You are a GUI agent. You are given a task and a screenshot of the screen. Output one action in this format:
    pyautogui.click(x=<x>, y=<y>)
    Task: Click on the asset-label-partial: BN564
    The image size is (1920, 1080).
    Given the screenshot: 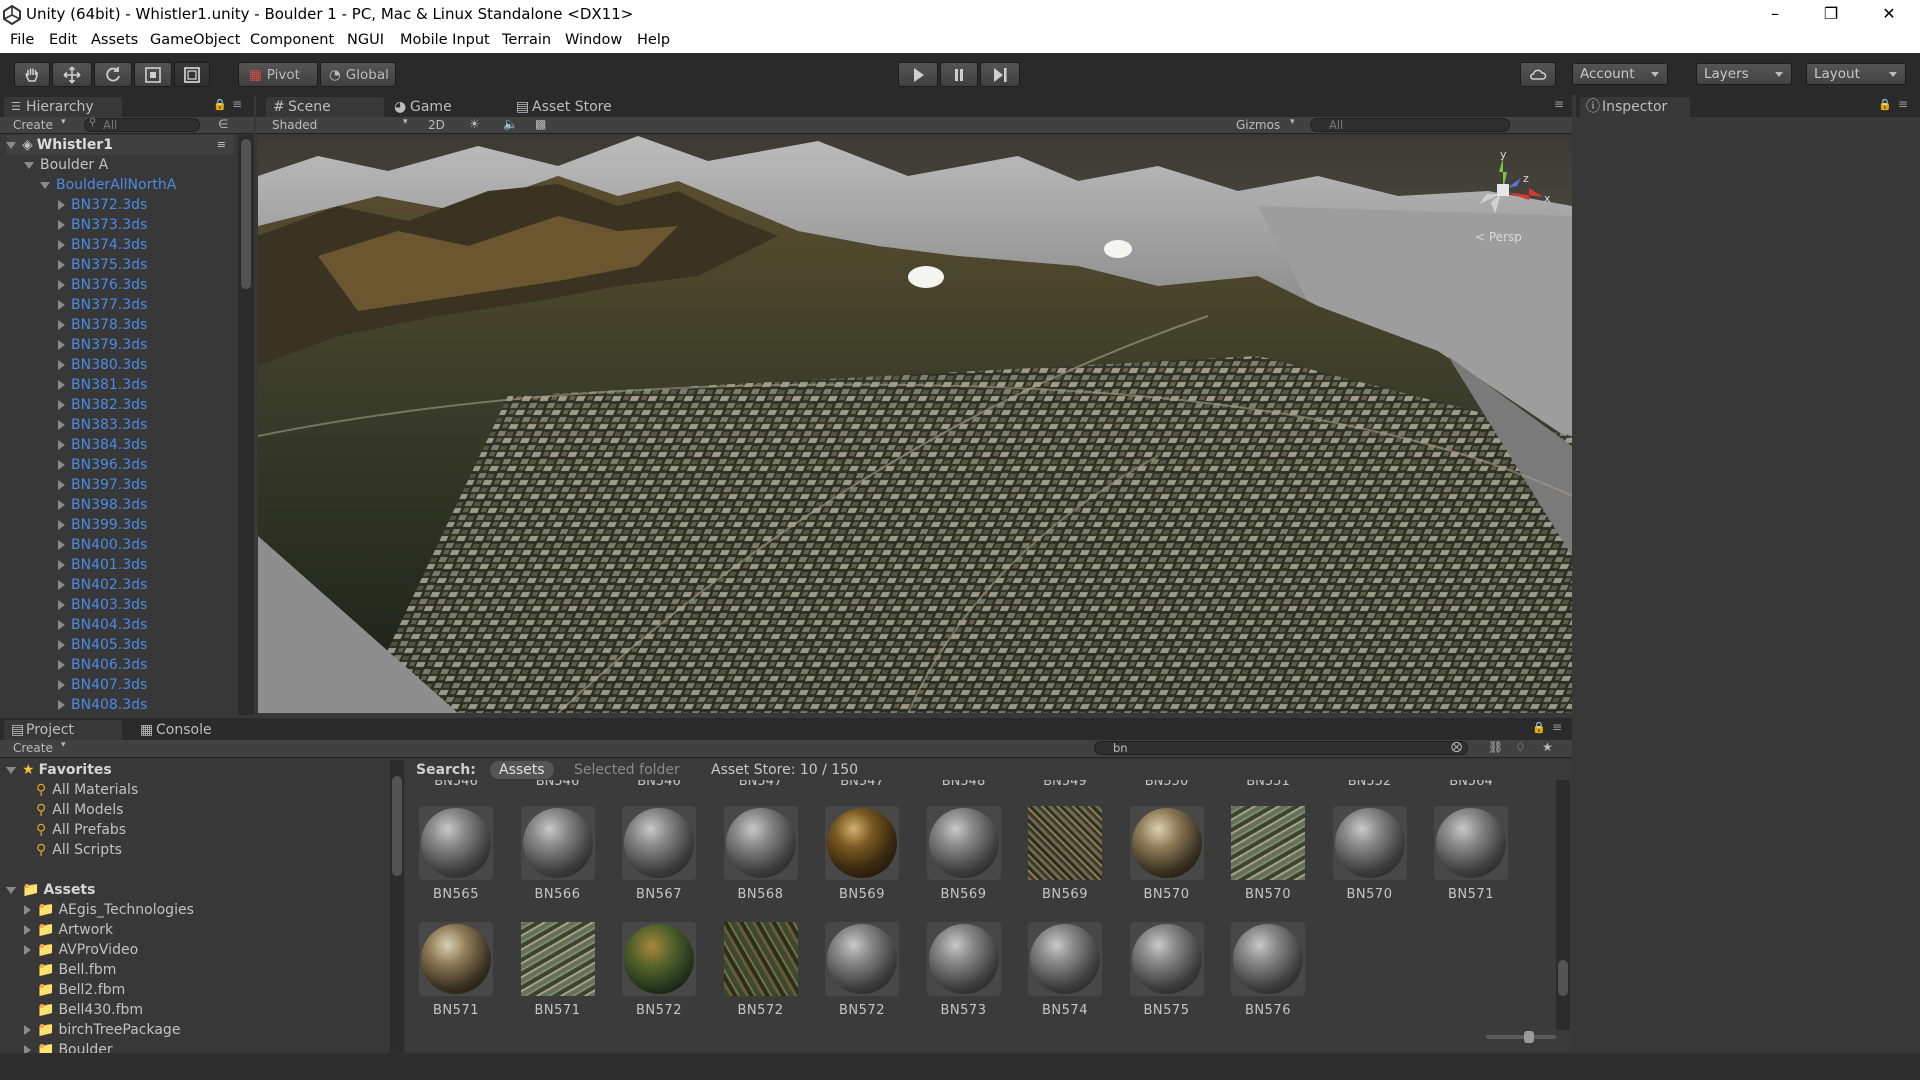 What is the action you would take?
    pyautogui.click(x=1471, y=784)
    